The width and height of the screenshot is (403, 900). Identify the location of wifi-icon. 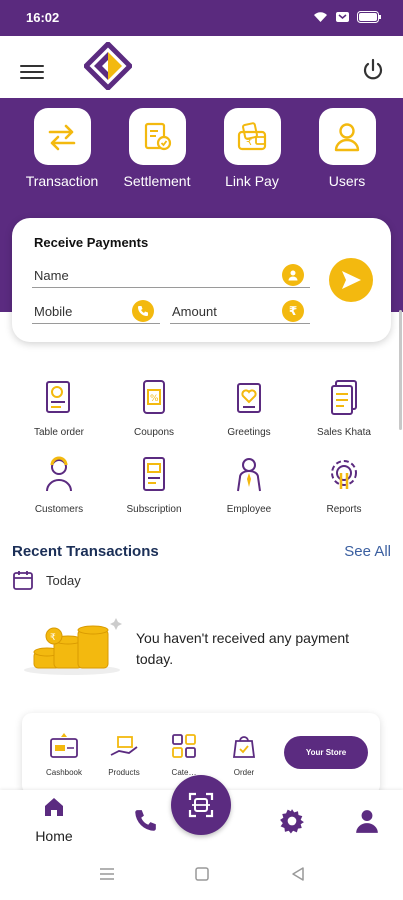
(320, 17).